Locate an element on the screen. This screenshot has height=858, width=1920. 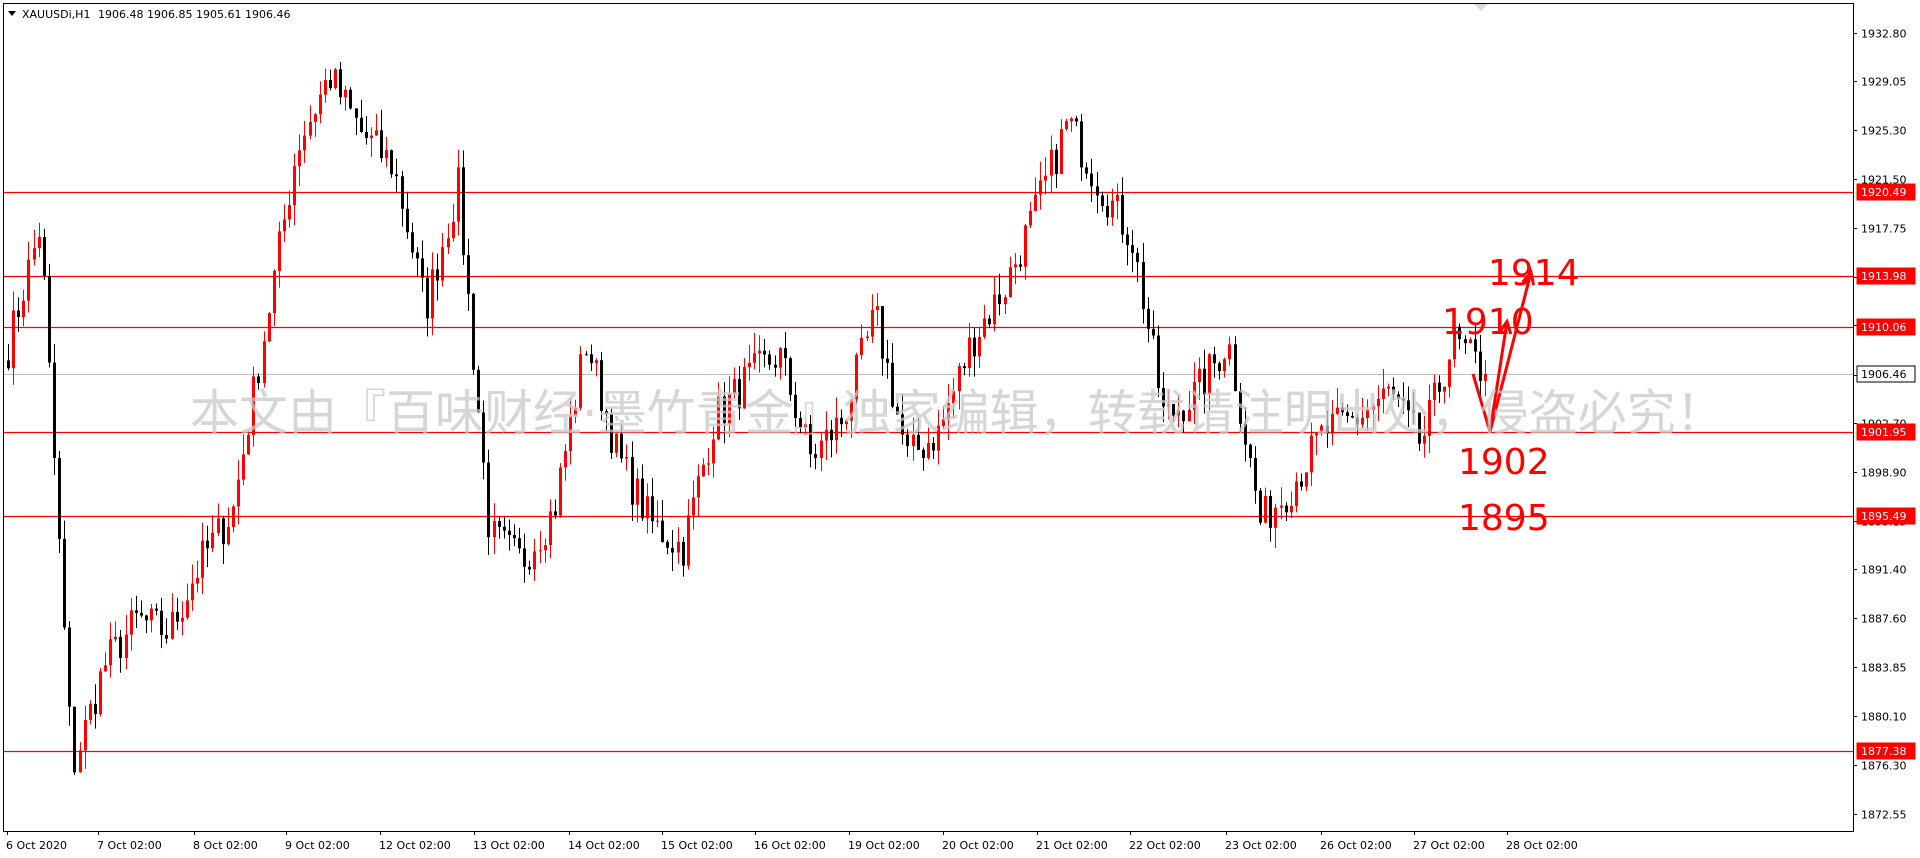
current-price-tag: 1906.46 is located at coordinates (1884, 374).